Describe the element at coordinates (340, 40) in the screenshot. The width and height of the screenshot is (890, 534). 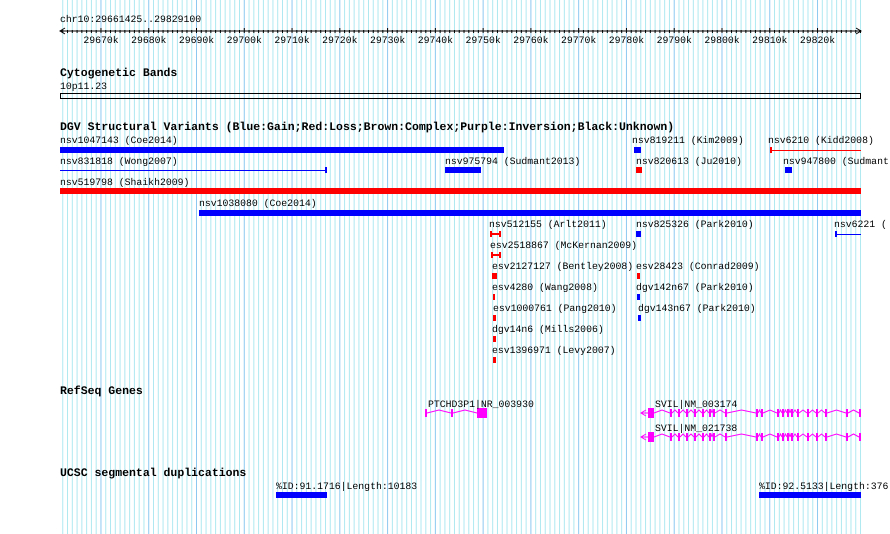
I see `tick-label: 29720k` at that location.